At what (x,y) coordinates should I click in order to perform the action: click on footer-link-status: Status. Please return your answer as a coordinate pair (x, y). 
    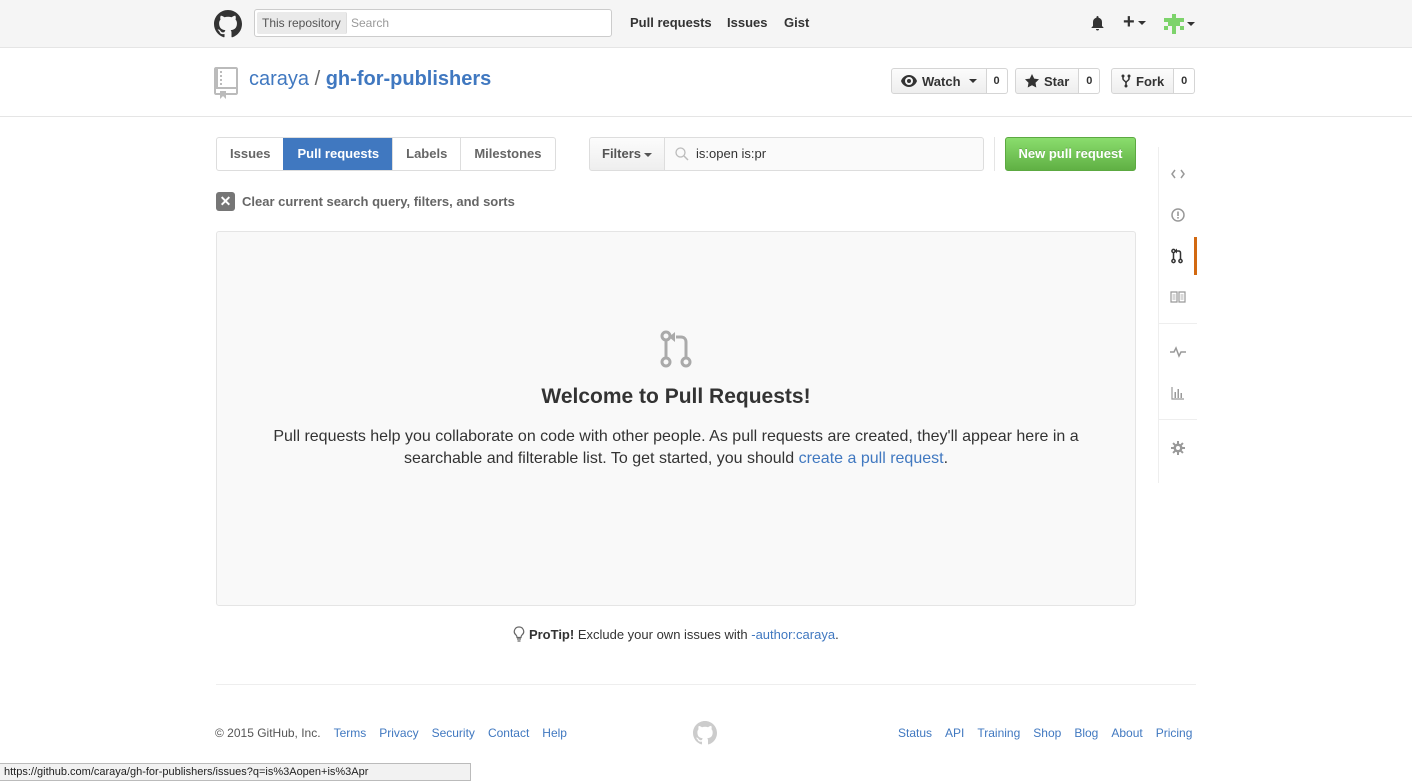
    Looking at the image, I should click on (915, 733).